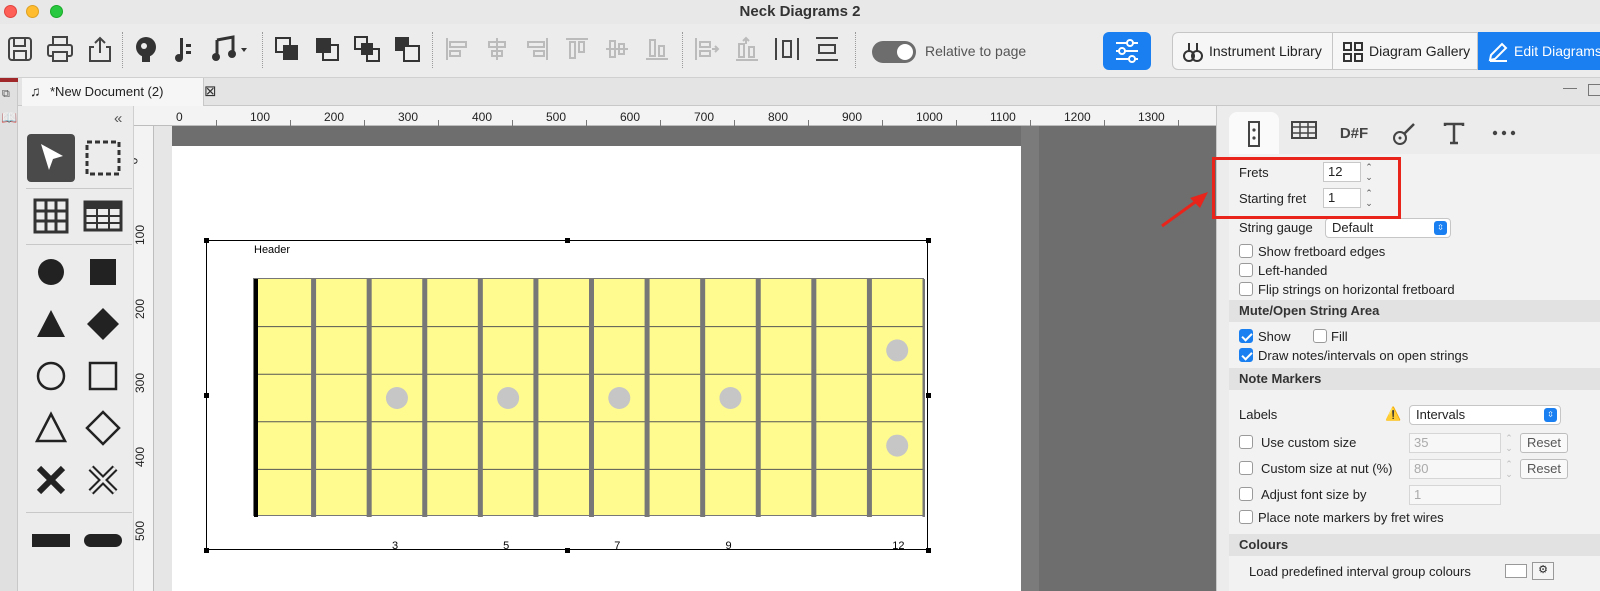 The width and height of the screenshot is (1600, 591). What do you see at coordinates (51, 216) in the screenshot?
I see `neck-diagram-tool` at bounding box center [51, 216].